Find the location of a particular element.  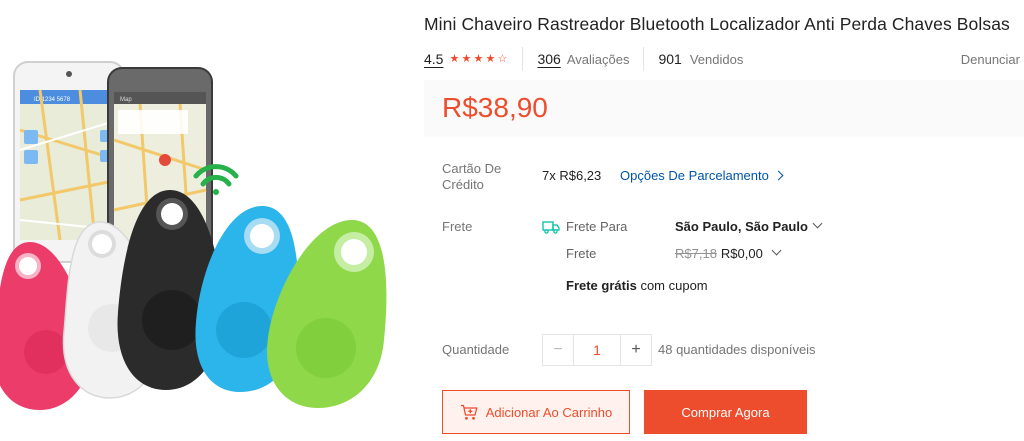

shipping-label: Frete is located at coordinates (457, 226).